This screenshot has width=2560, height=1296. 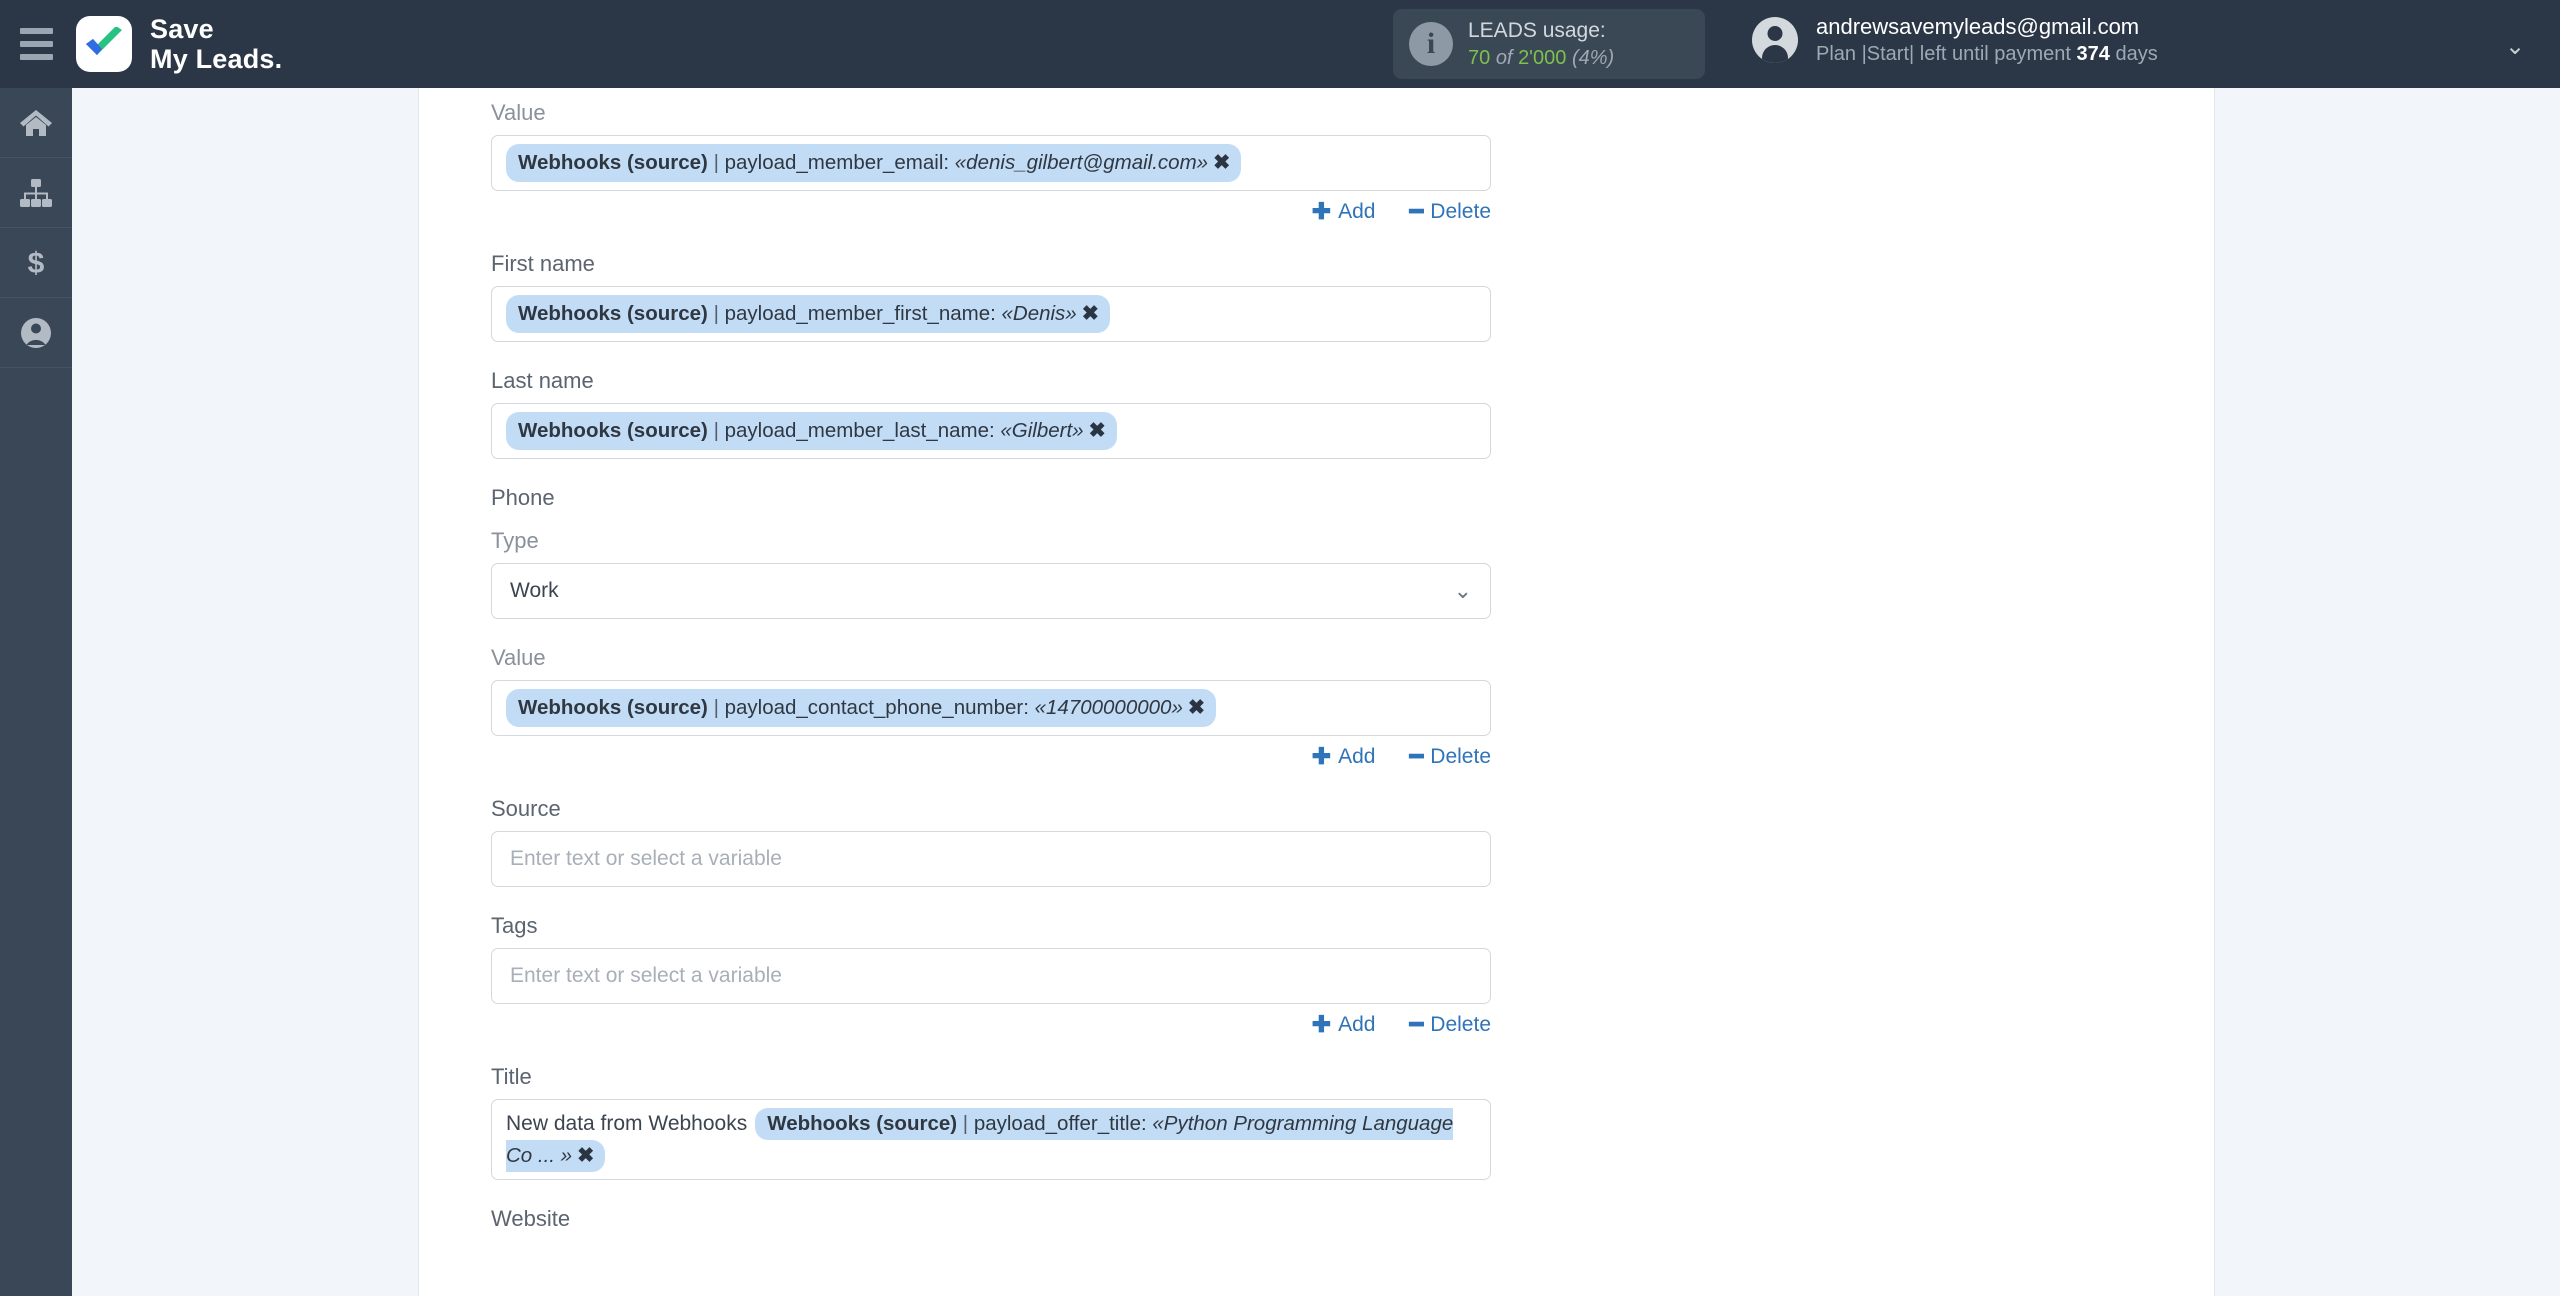 I want to click on tags-label: Tags, so click(x=514, y=926).